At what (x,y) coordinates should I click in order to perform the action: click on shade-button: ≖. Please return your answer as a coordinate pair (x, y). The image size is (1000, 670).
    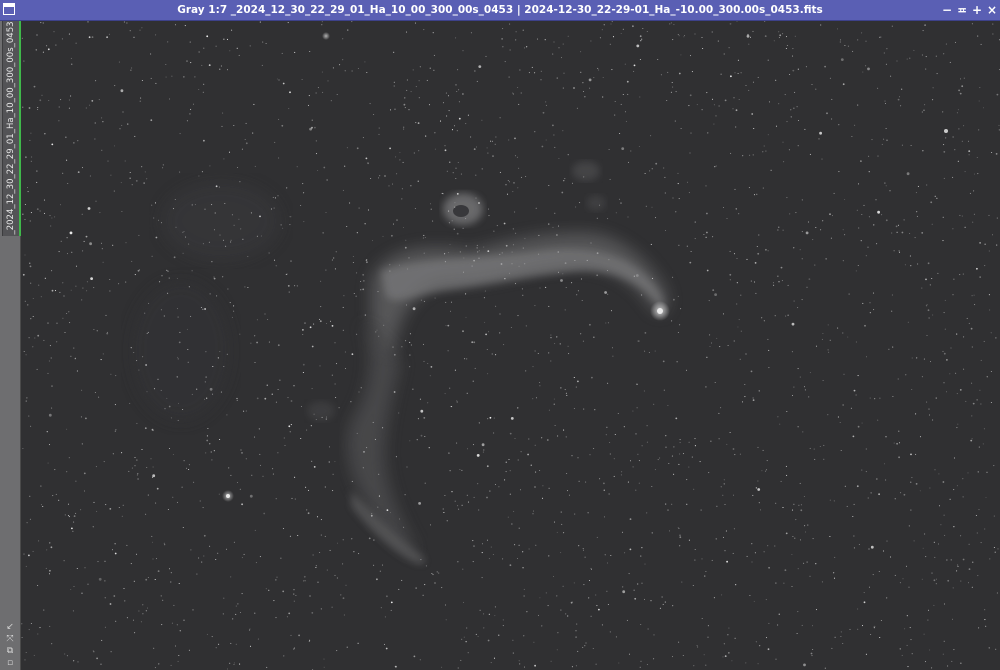
    Looking at the image, I should click on (962, 10).